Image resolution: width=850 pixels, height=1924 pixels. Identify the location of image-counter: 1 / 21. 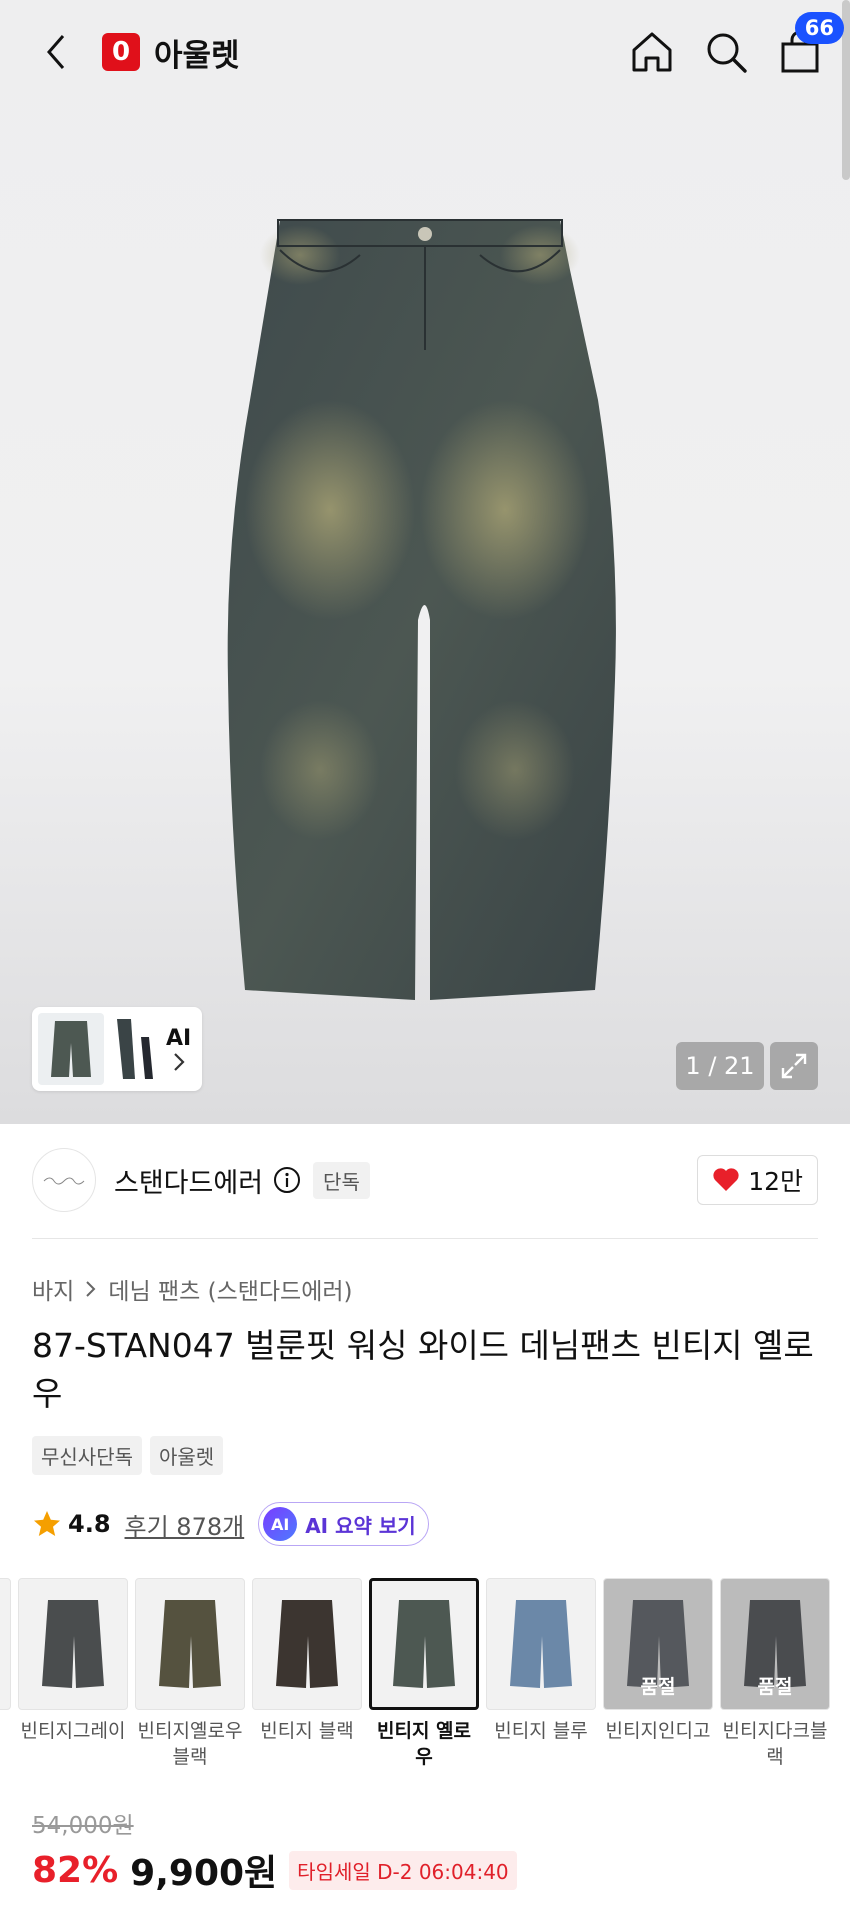
(720, 1066).